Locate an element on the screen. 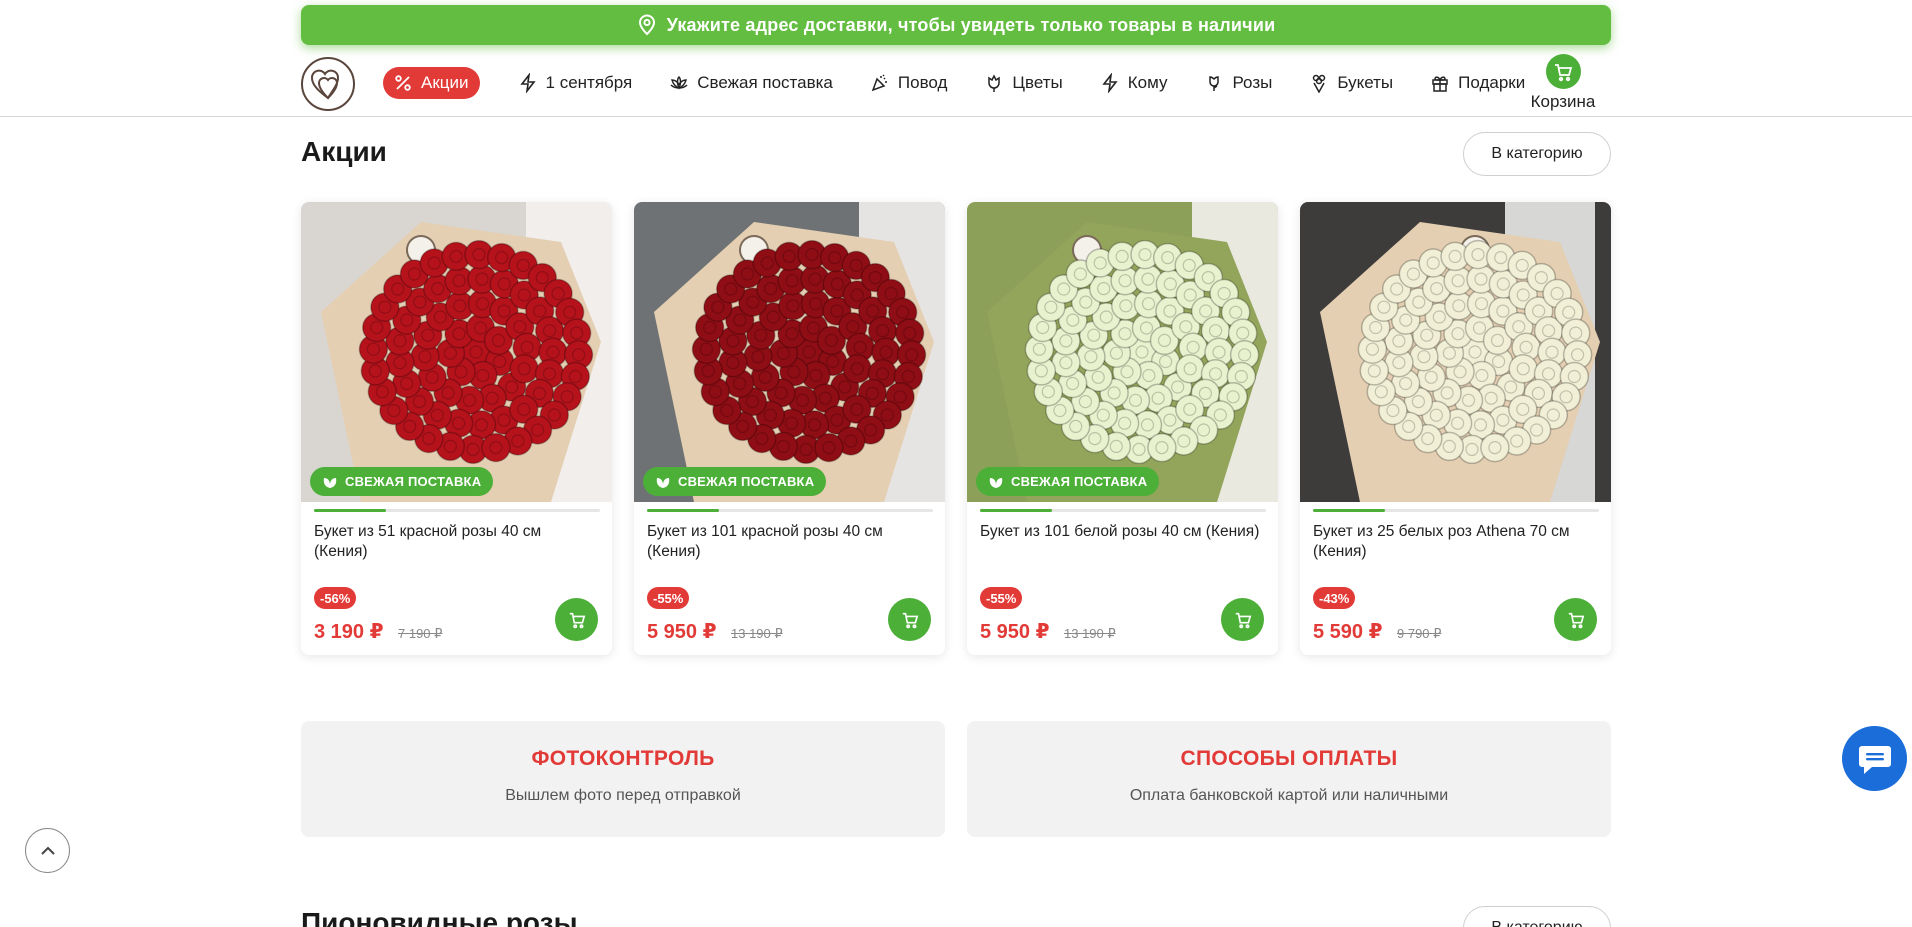 The image size is (1912, 927). chat-bubble-icon is located at coordinates (1874, 759).